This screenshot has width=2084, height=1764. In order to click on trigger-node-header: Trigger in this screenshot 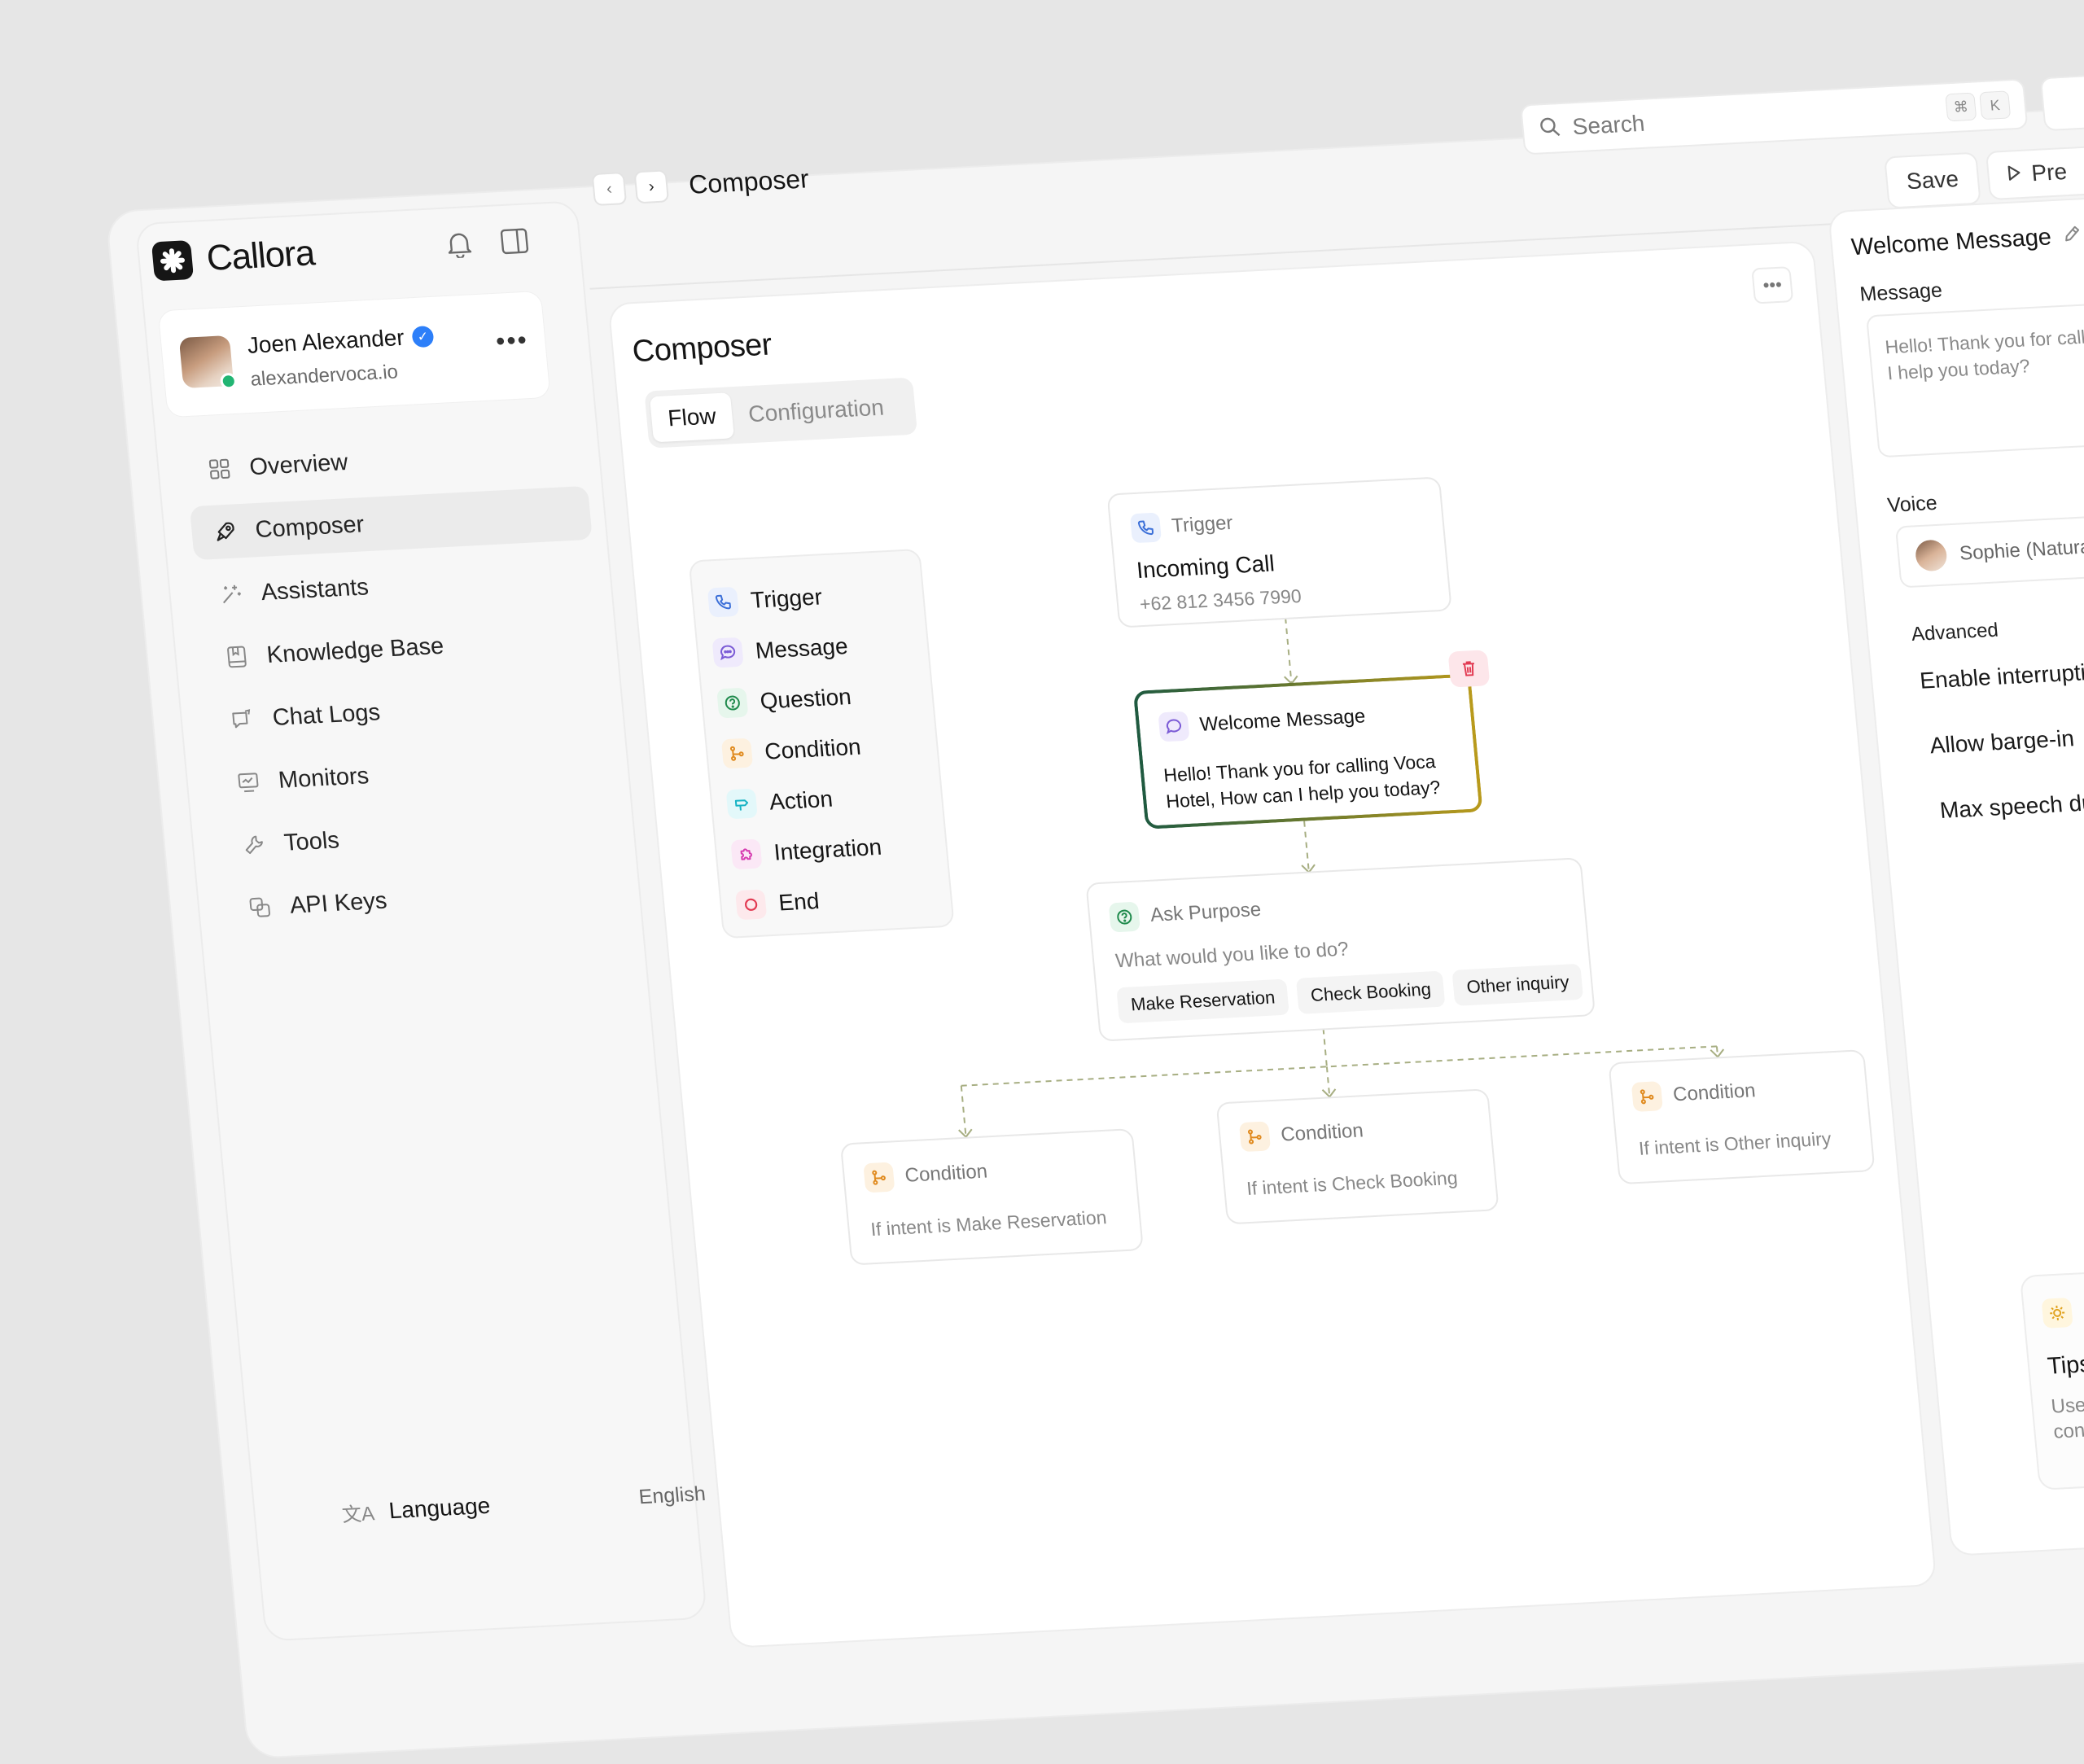, I will do `click(1182, 526)`.